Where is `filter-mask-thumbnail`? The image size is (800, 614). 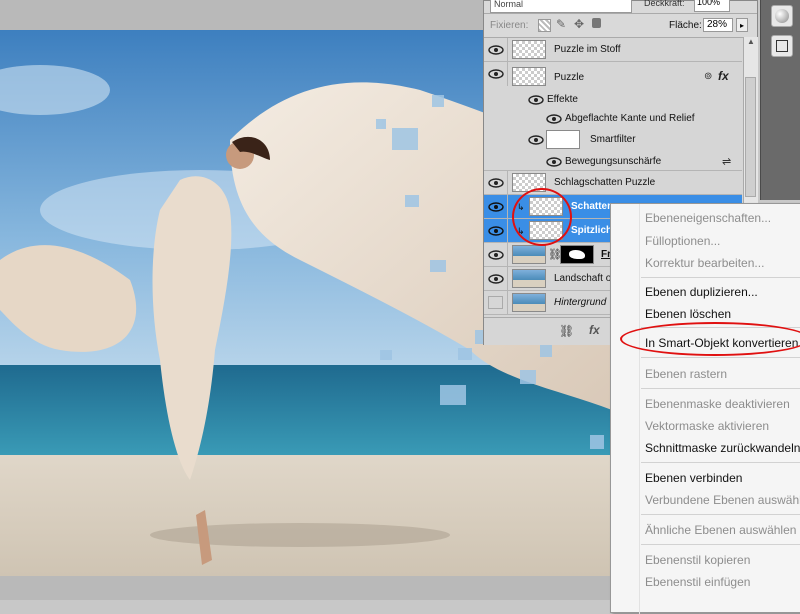
filter-mask-thumbnail is located at coordinates (563, 139).